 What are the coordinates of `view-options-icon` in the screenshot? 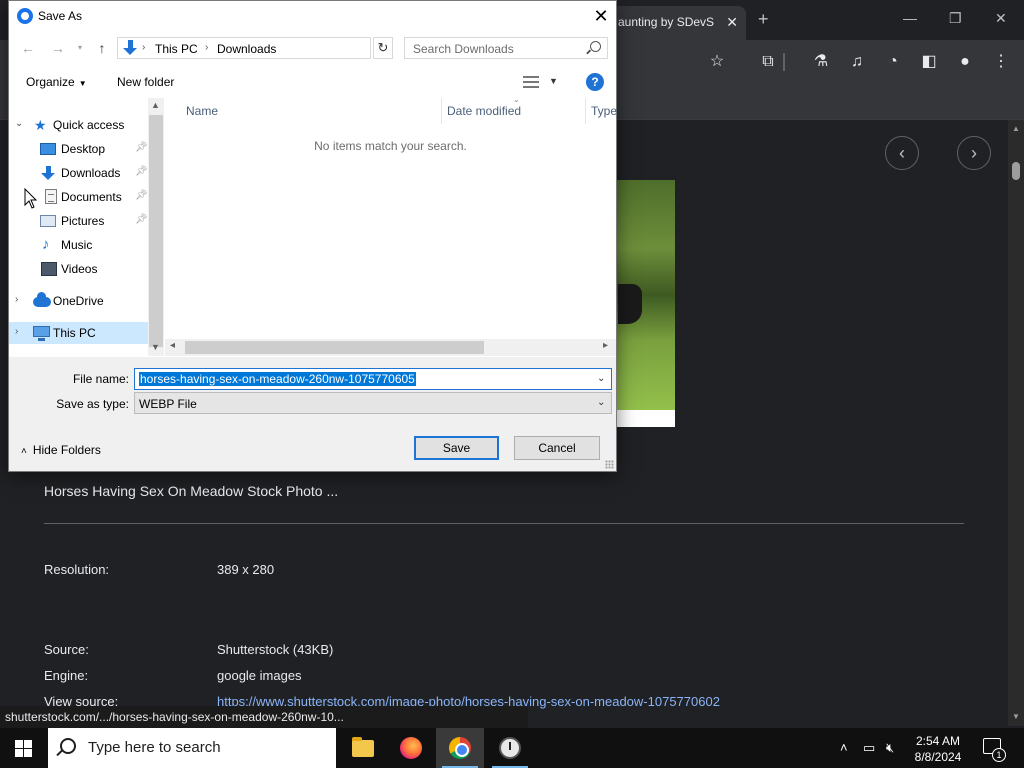 It's located at (531, 82).